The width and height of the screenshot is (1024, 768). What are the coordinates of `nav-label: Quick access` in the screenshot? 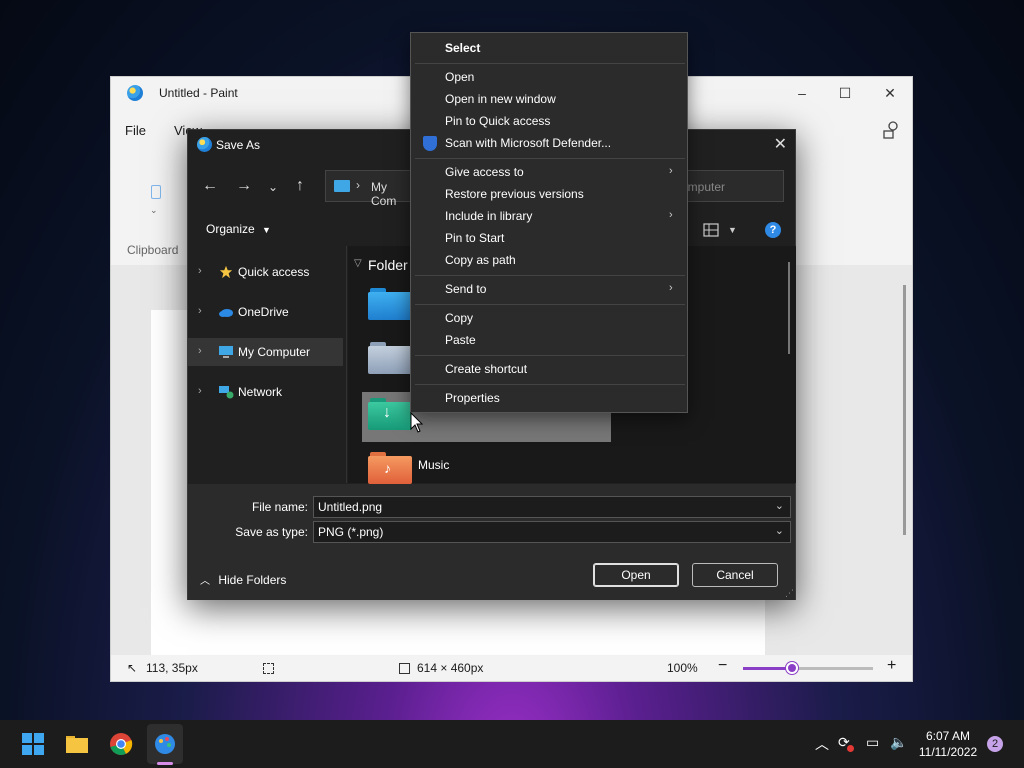 It's located at (274, 272).